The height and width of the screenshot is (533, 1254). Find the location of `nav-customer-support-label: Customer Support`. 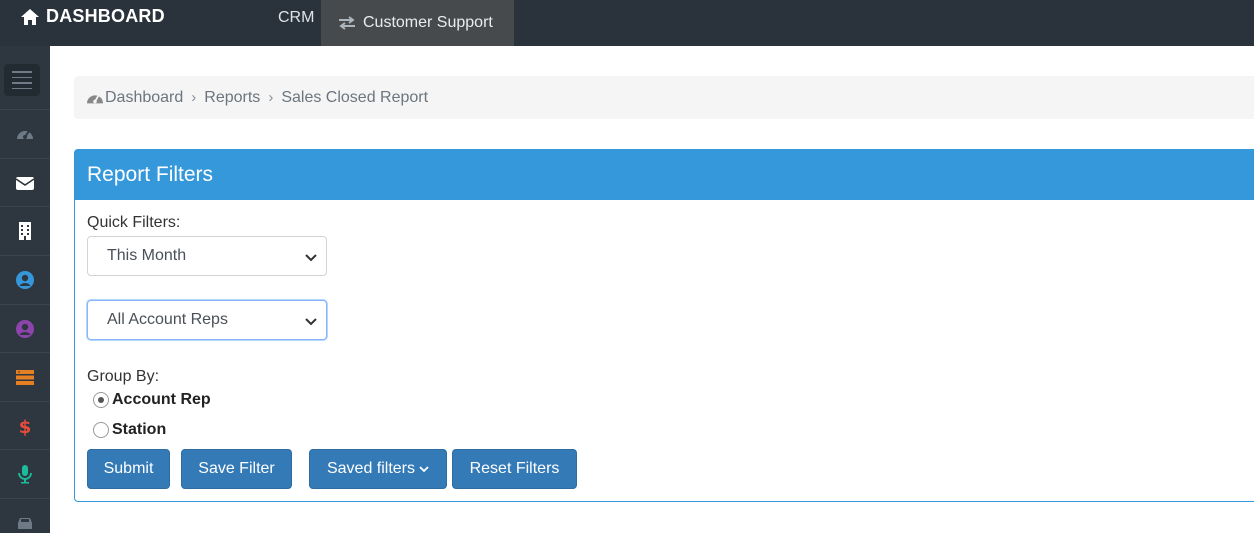

nav-customer-support-label: Customer Support is located at coordinates (428, 22).